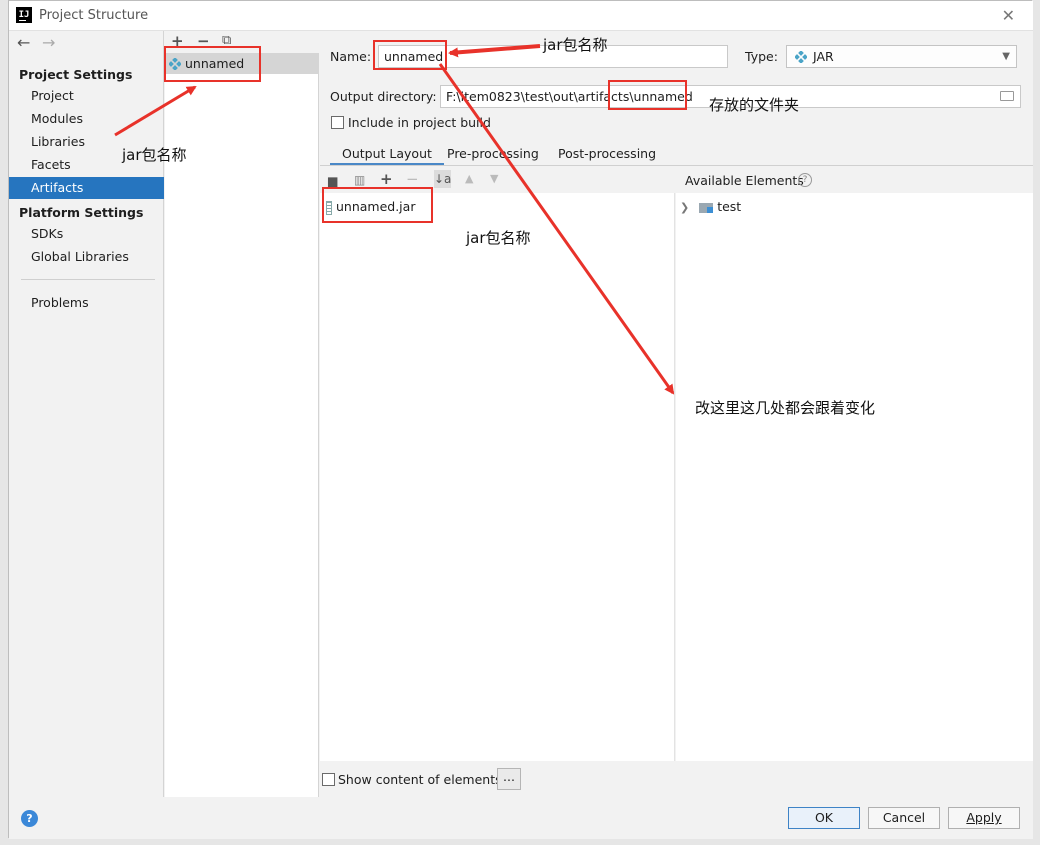  I want to click on annotation-folder: 存放的文件夹, so click(754, 105).